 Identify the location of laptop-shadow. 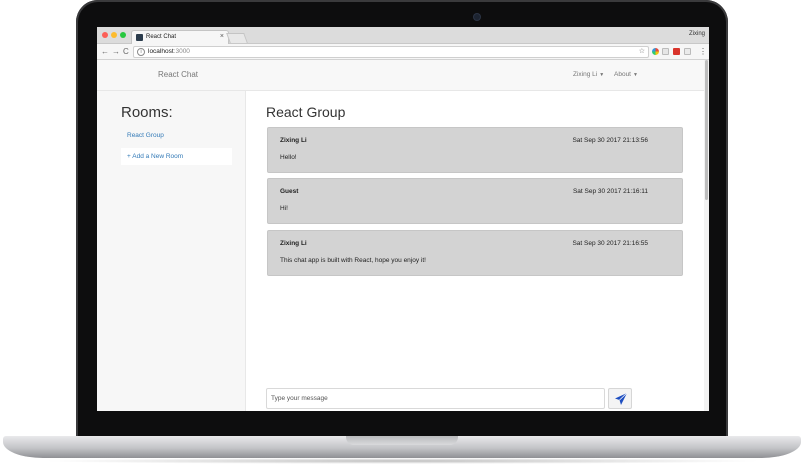
(402, 461).